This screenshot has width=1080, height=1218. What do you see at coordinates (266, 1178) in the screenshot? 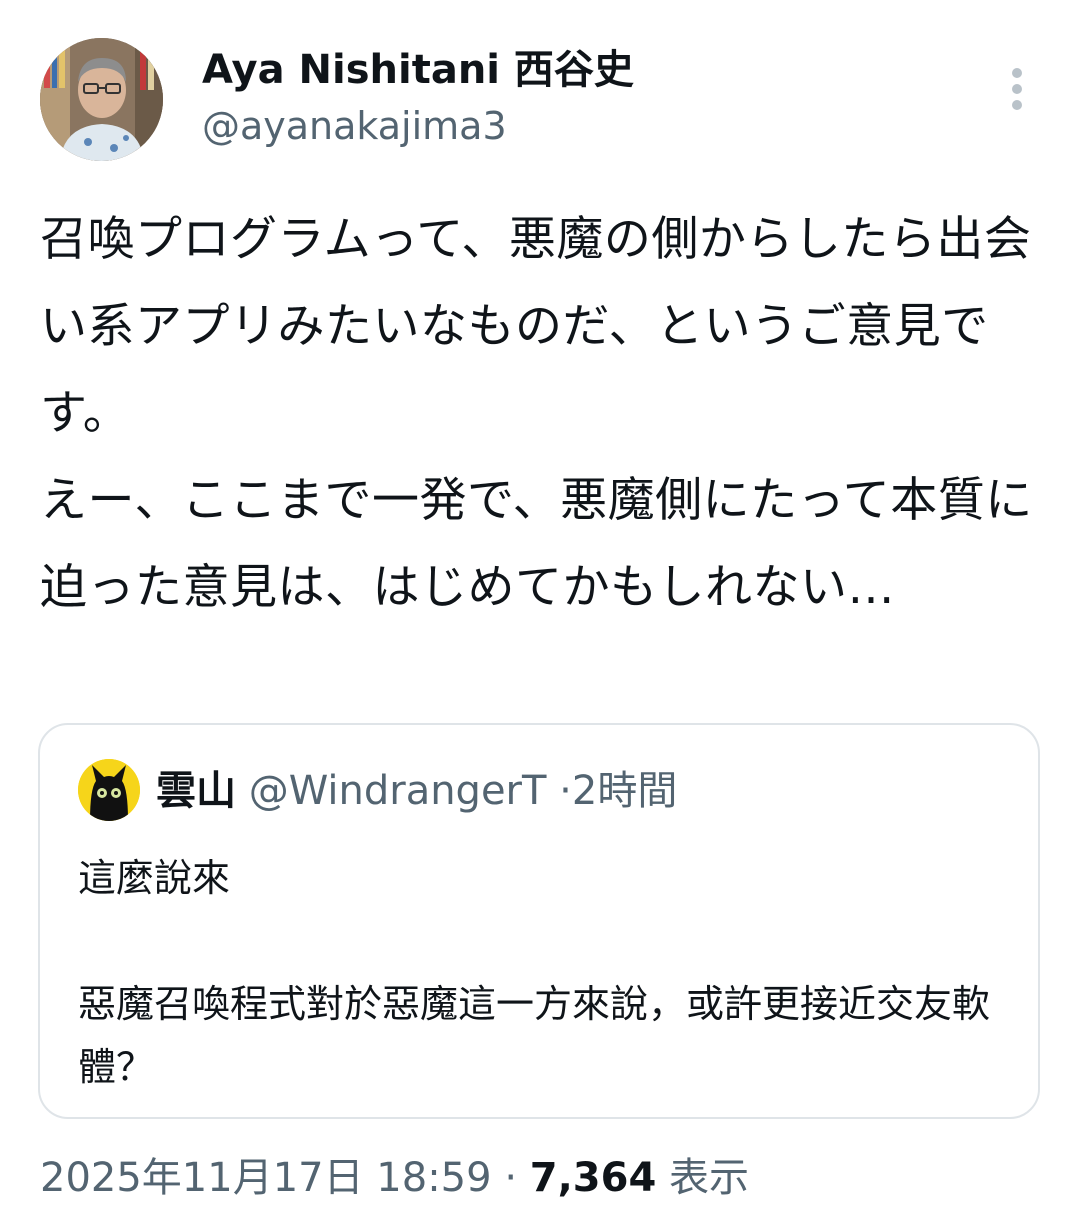
I see `tweet-timestamp: 2025年11月17日 18:59` at bounding box center [266, 1178].